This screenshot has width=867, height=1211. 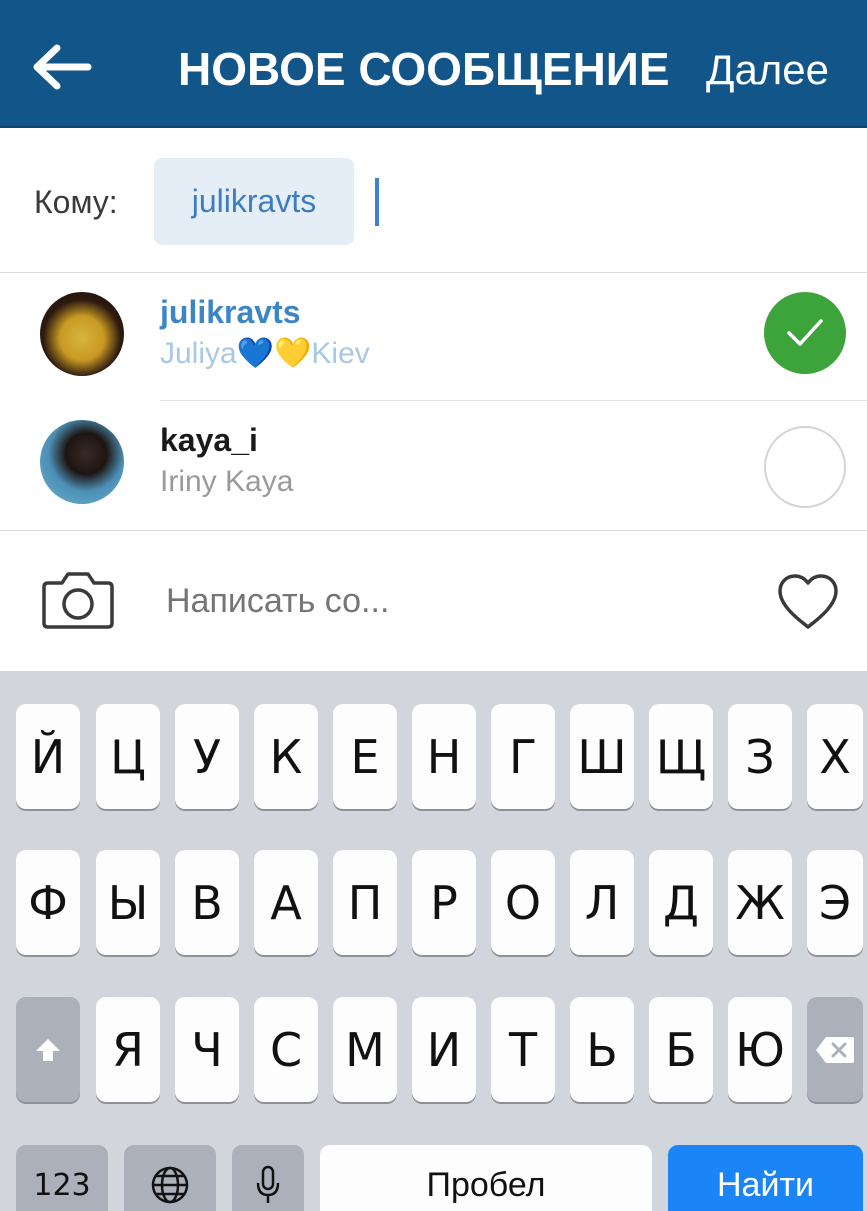 What do you see at coordinates (433, 200) in the screenshot?
I see `recipient-field: Кому: julikravts` at bounding box center [433, 200].